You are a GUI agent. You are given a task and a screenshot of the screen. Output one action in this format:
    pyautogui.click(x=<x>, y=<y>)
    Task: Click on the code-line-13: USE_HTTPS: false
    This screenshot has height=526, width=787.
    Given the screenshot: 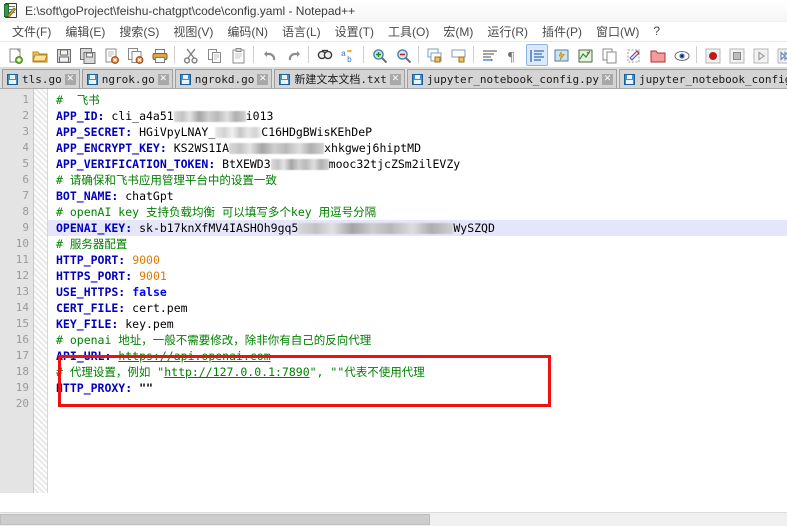 What is the action you would take?
    pyautogui.click(x=417, y=292)
    